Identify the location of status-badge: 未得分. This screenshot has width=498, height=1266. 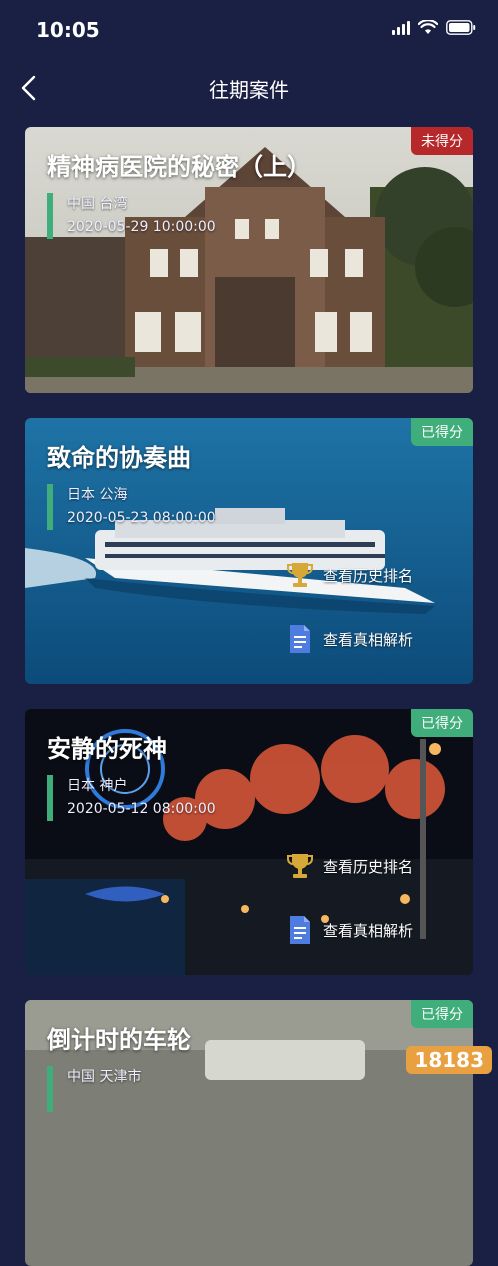
(442, 141).